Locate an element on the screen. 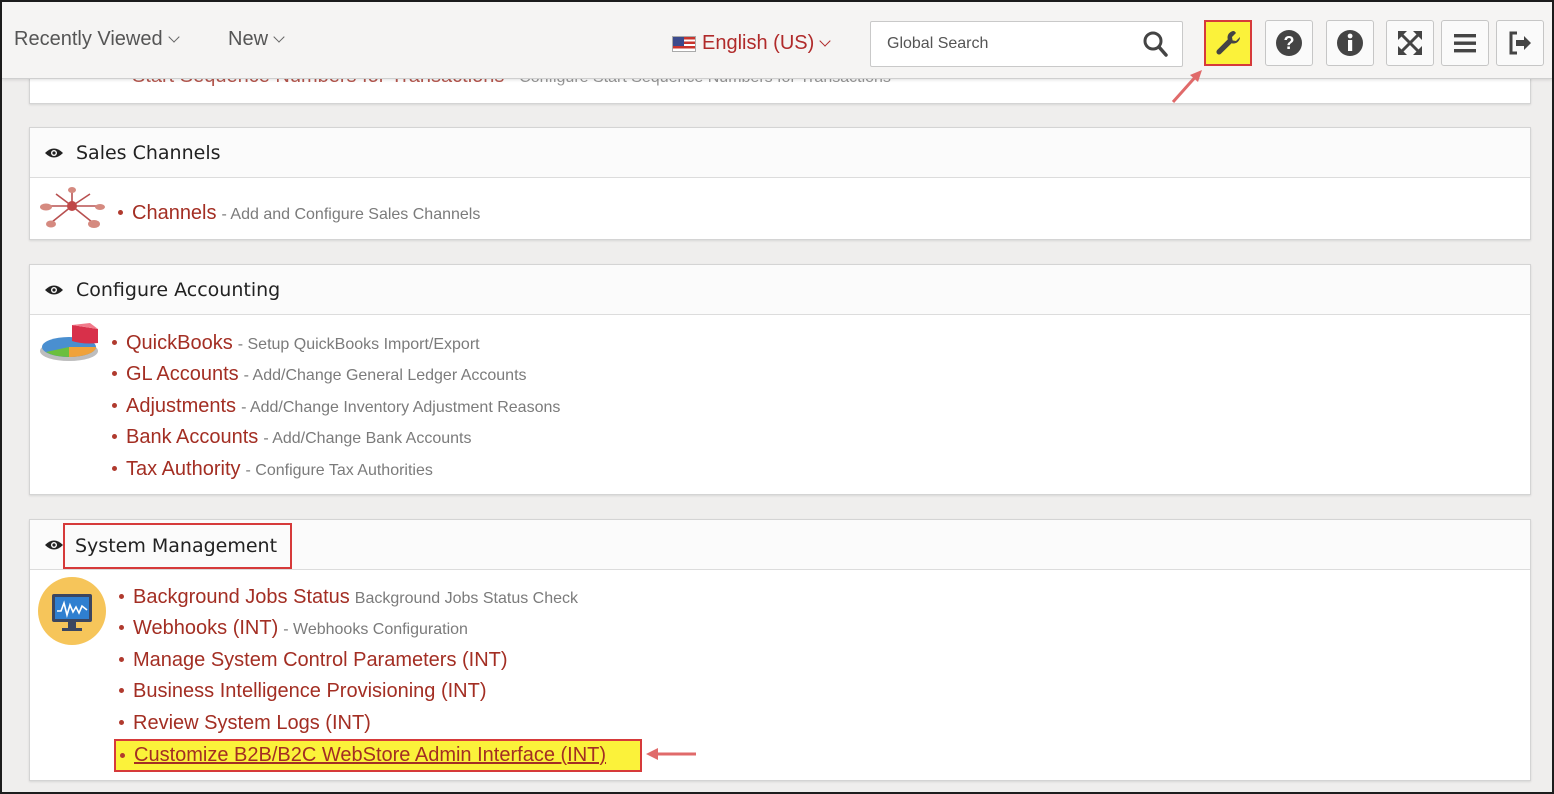 This screenshot has height=794, width=1554. list-item: Business Intelligence Provisioning (INT) is located at coordinates (303, 691).